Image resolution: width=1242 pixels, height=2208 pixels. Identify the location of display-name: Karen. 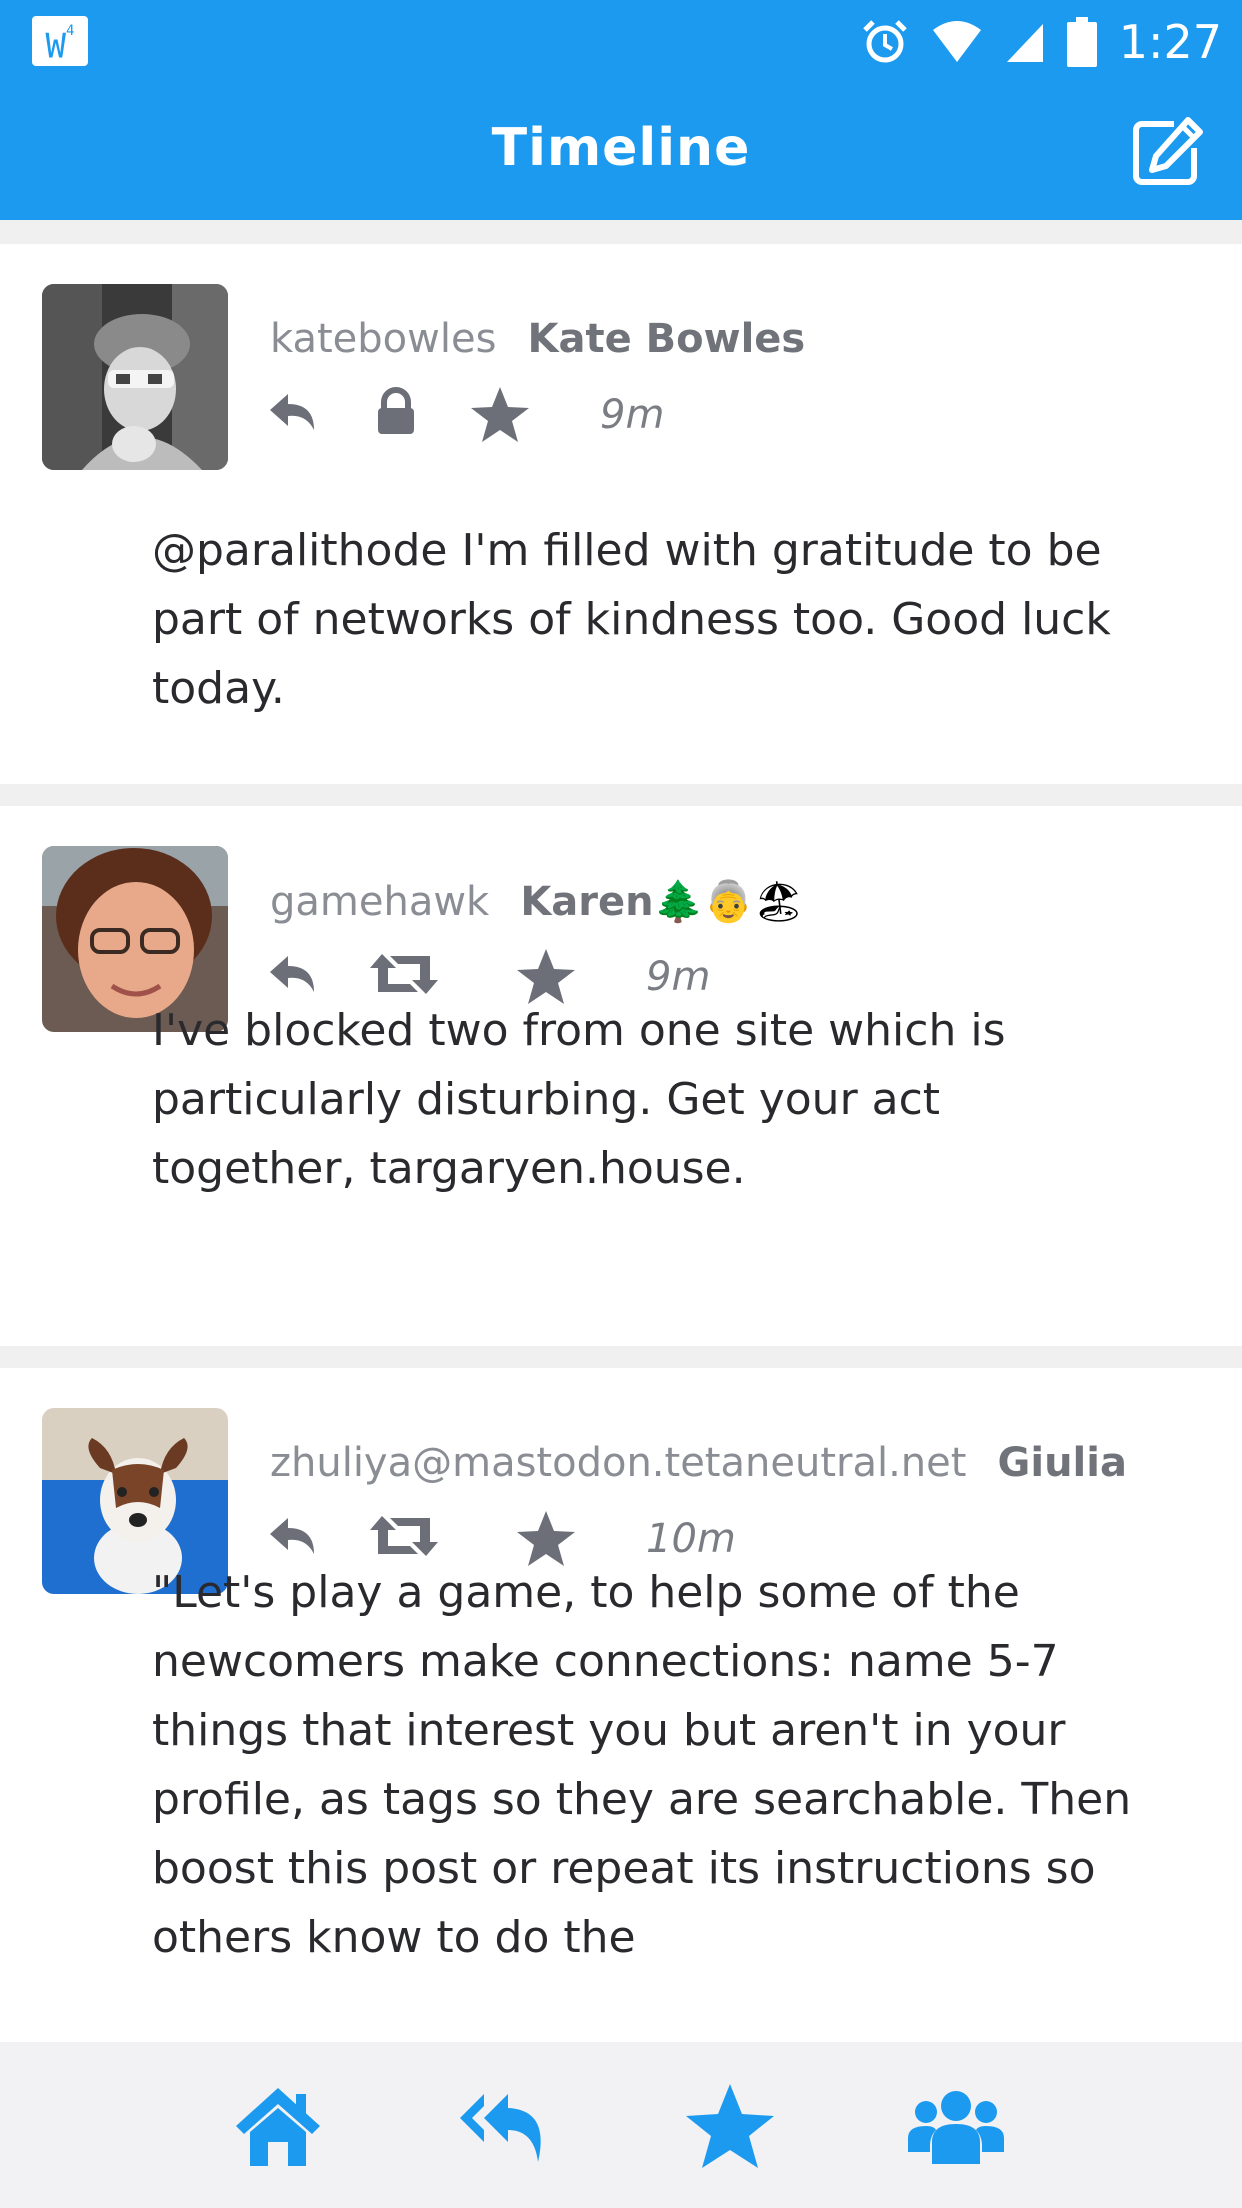
(586, 902).